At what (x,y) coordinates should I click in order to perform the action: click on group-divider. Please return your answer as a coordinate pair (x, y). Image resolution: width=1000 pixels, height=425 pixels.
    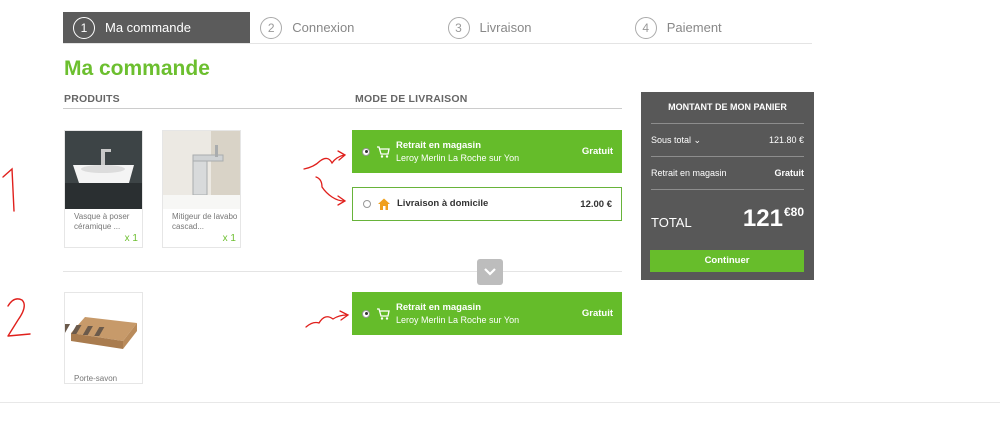
    Looking at the image, I should click on (342, 271).